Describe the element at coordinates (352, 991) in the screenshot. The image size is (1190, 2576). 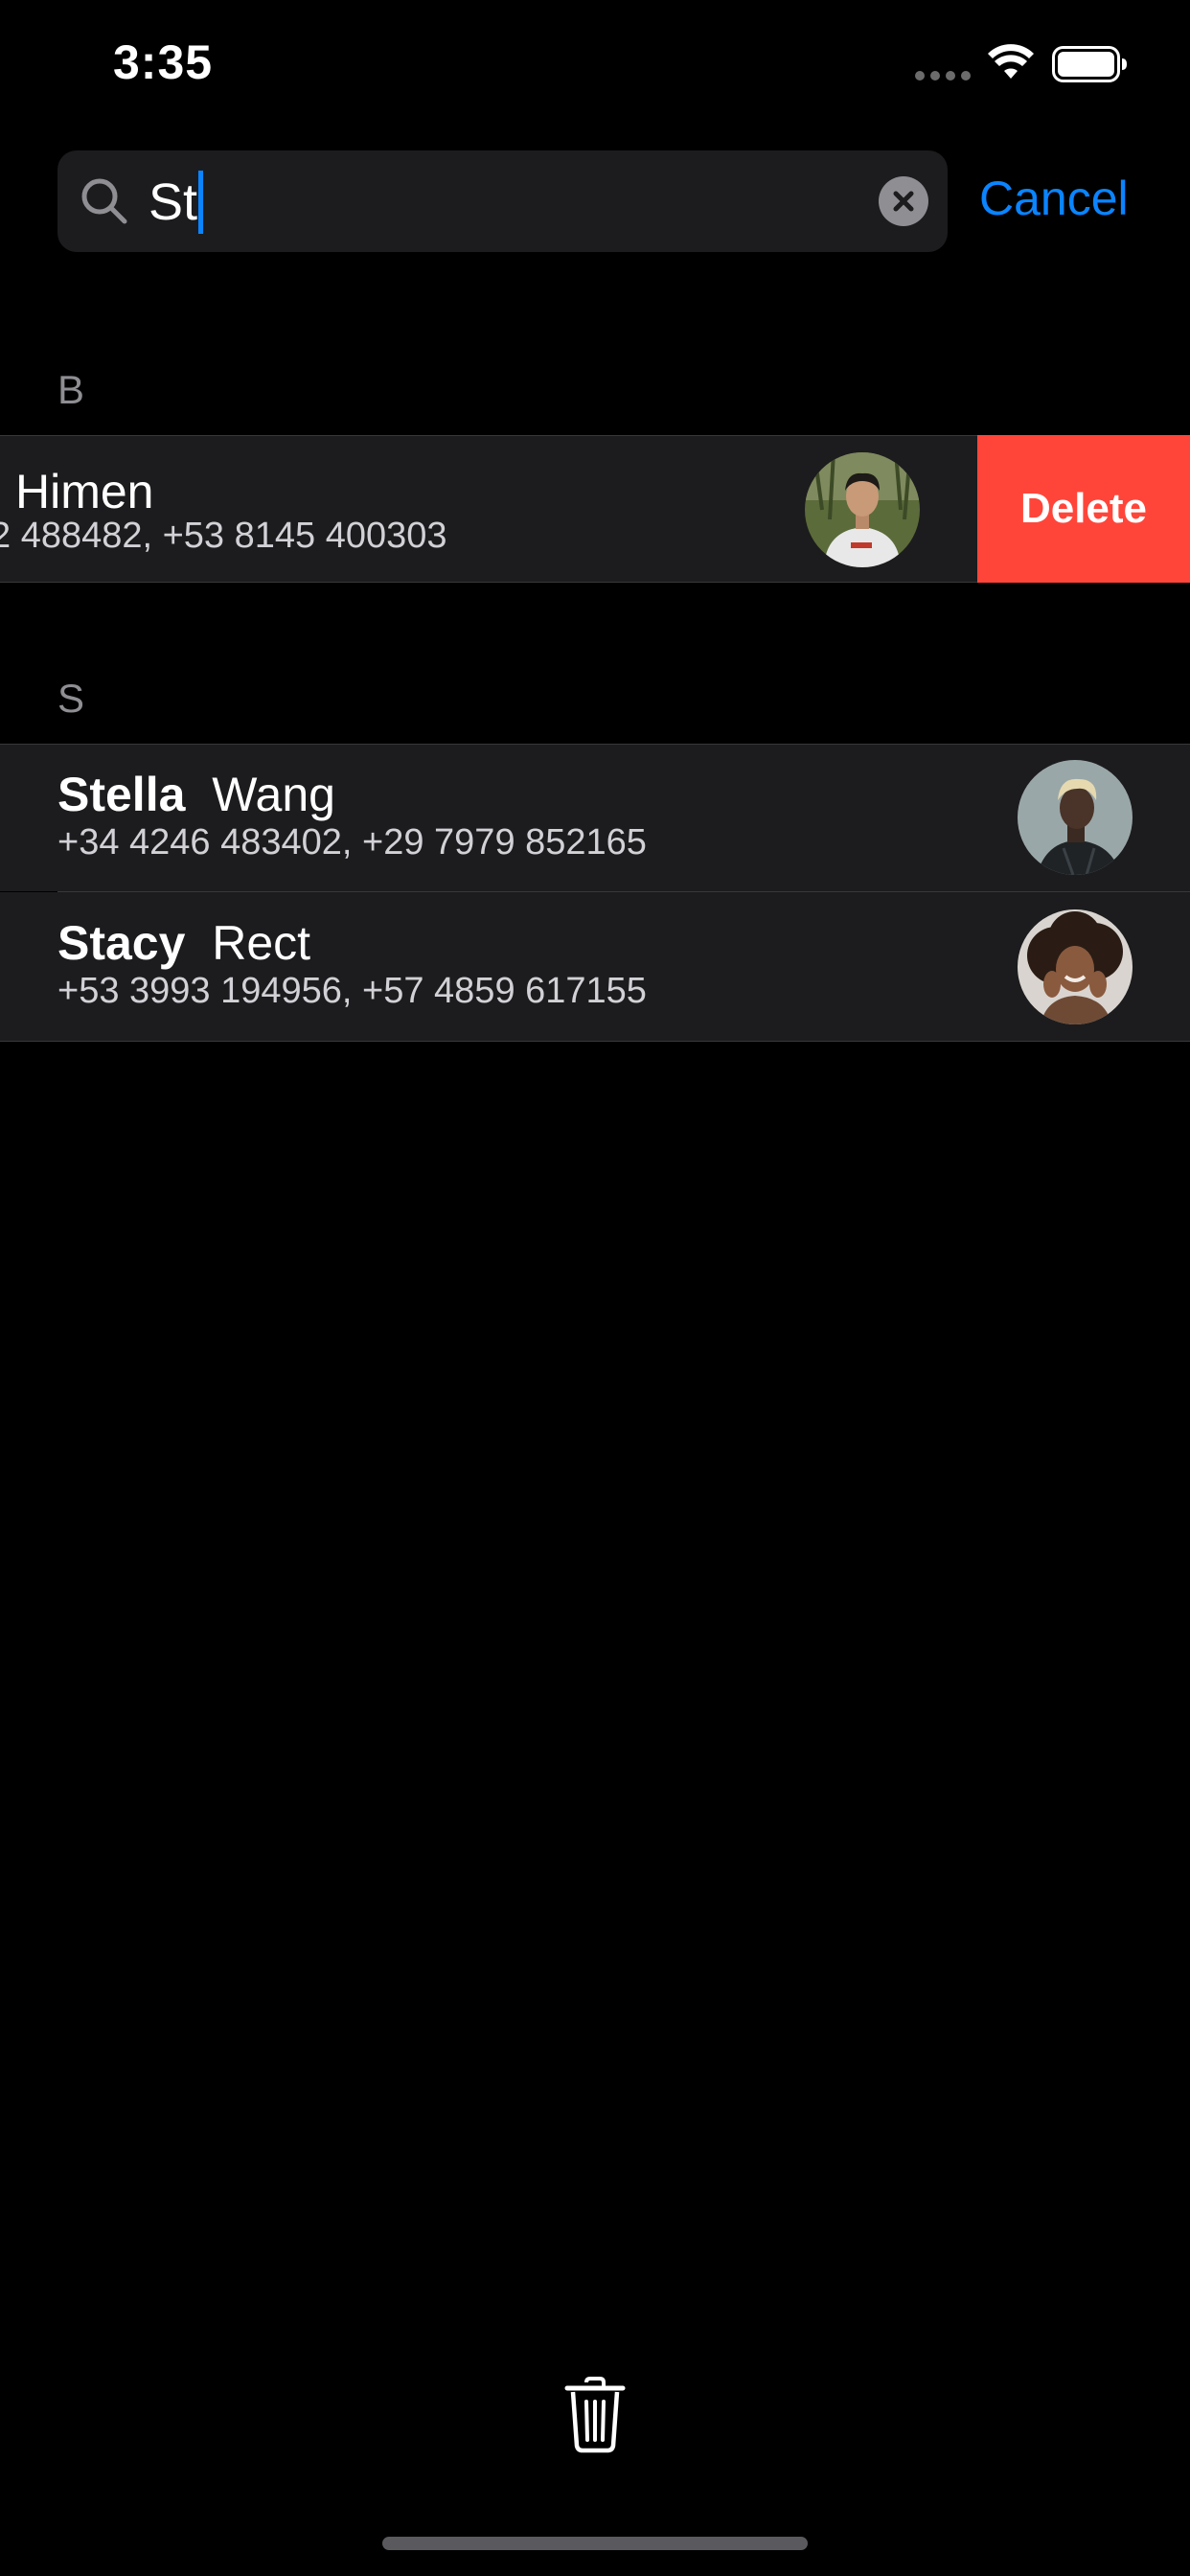
I see `contact-phones: +53 3993 194956, +57 4859 617155` at that location.